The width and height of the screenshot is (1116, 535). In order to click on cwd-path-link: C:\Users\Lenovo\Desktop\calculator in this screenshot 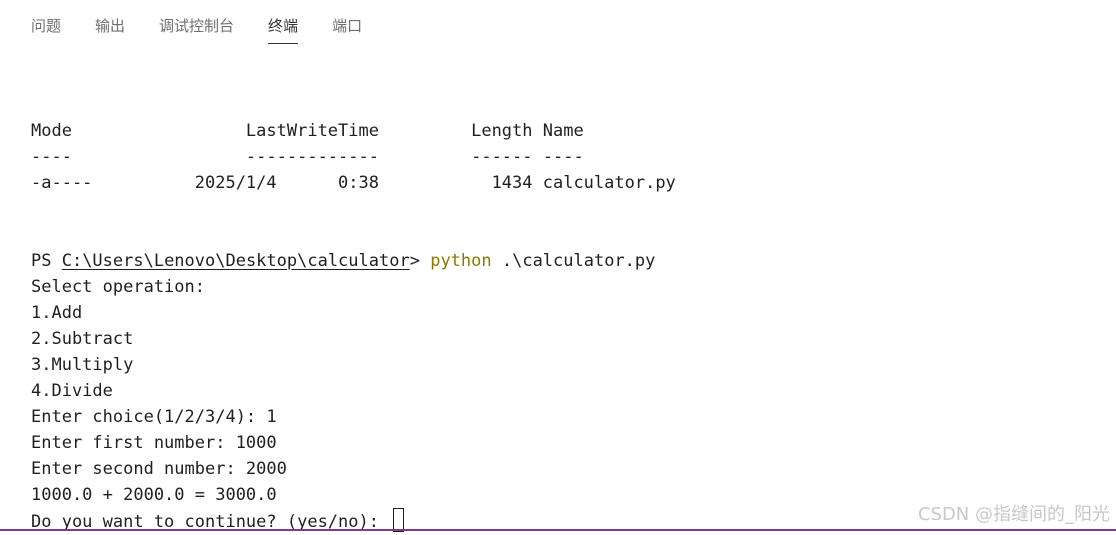, I will do `click(236, 261)`.